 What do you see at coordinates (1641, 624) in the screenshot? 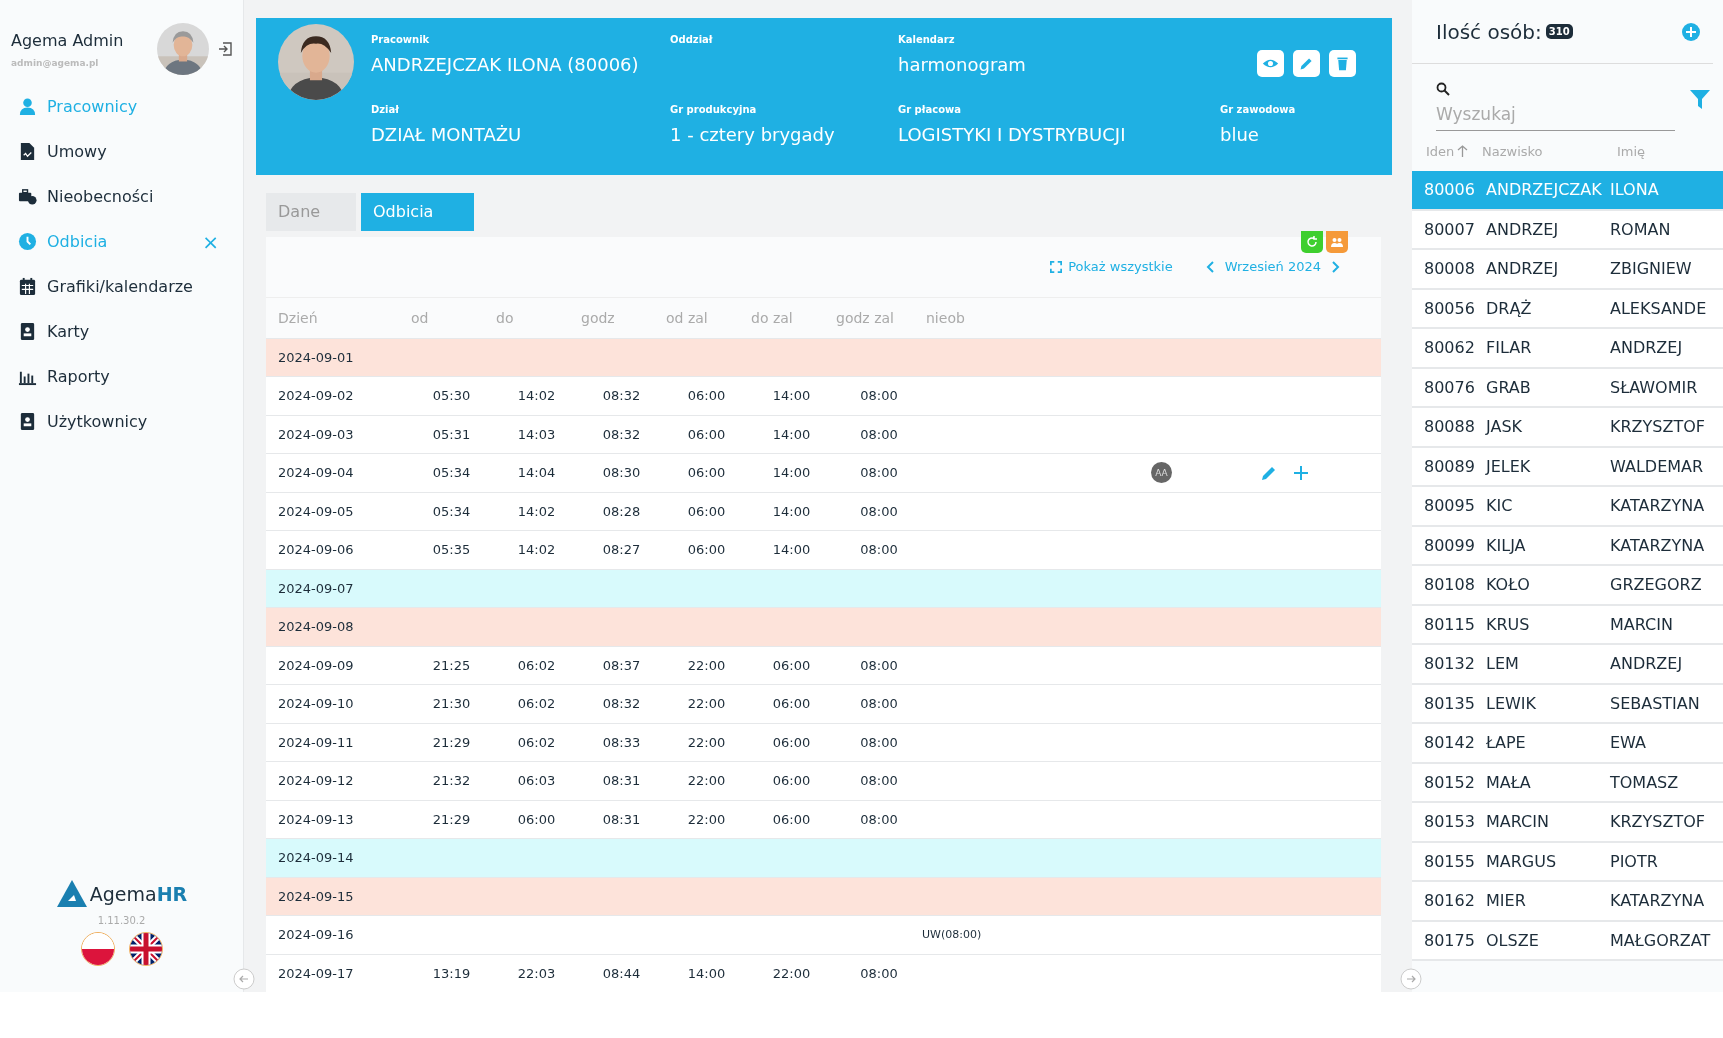
I see `employee-first-name: MARCIN` at bounding box center [1641, 624].